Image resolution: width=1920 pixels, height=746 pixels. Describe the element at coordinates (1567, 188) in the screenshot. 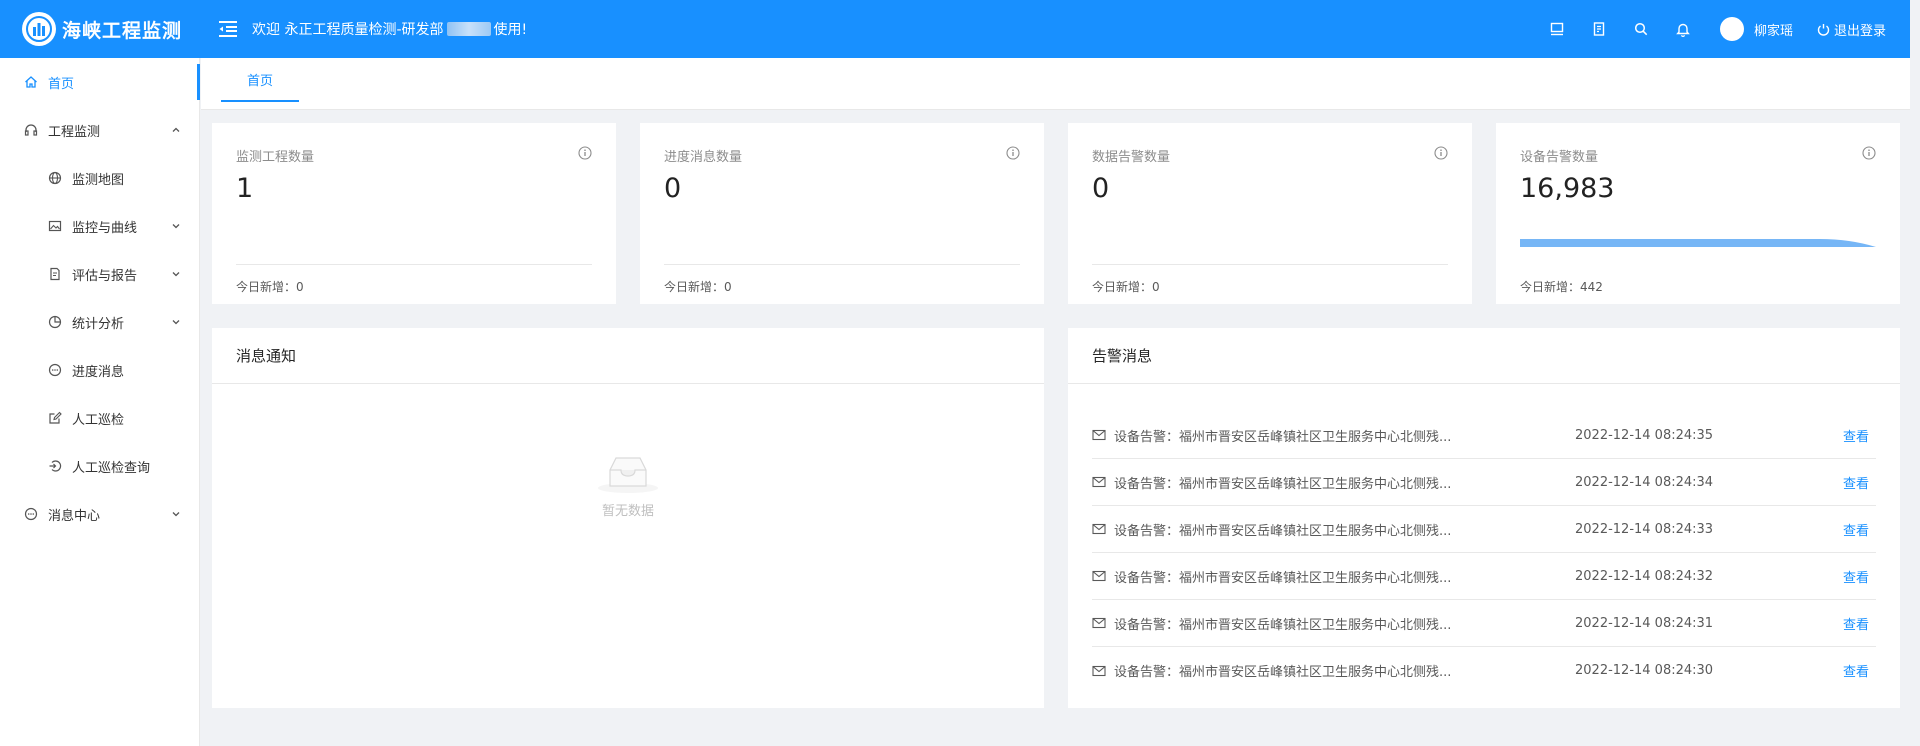

I see `stat-value: 16,983` at that location.